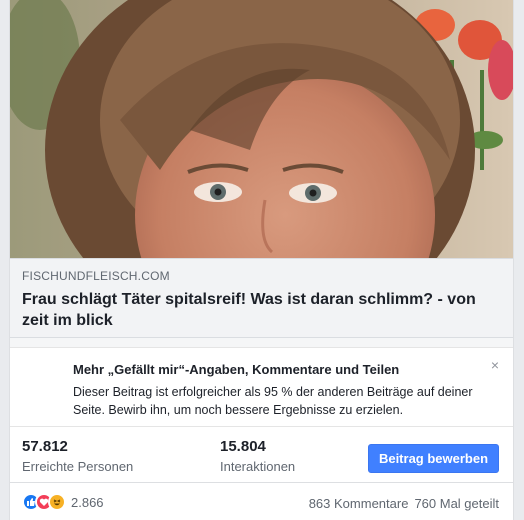 This screenshot has height=520, width=524. Describe the element at coordinates (257, 456) in the screenshot. I see `engagement-stat: 15.804 Interaktionen` at that location.